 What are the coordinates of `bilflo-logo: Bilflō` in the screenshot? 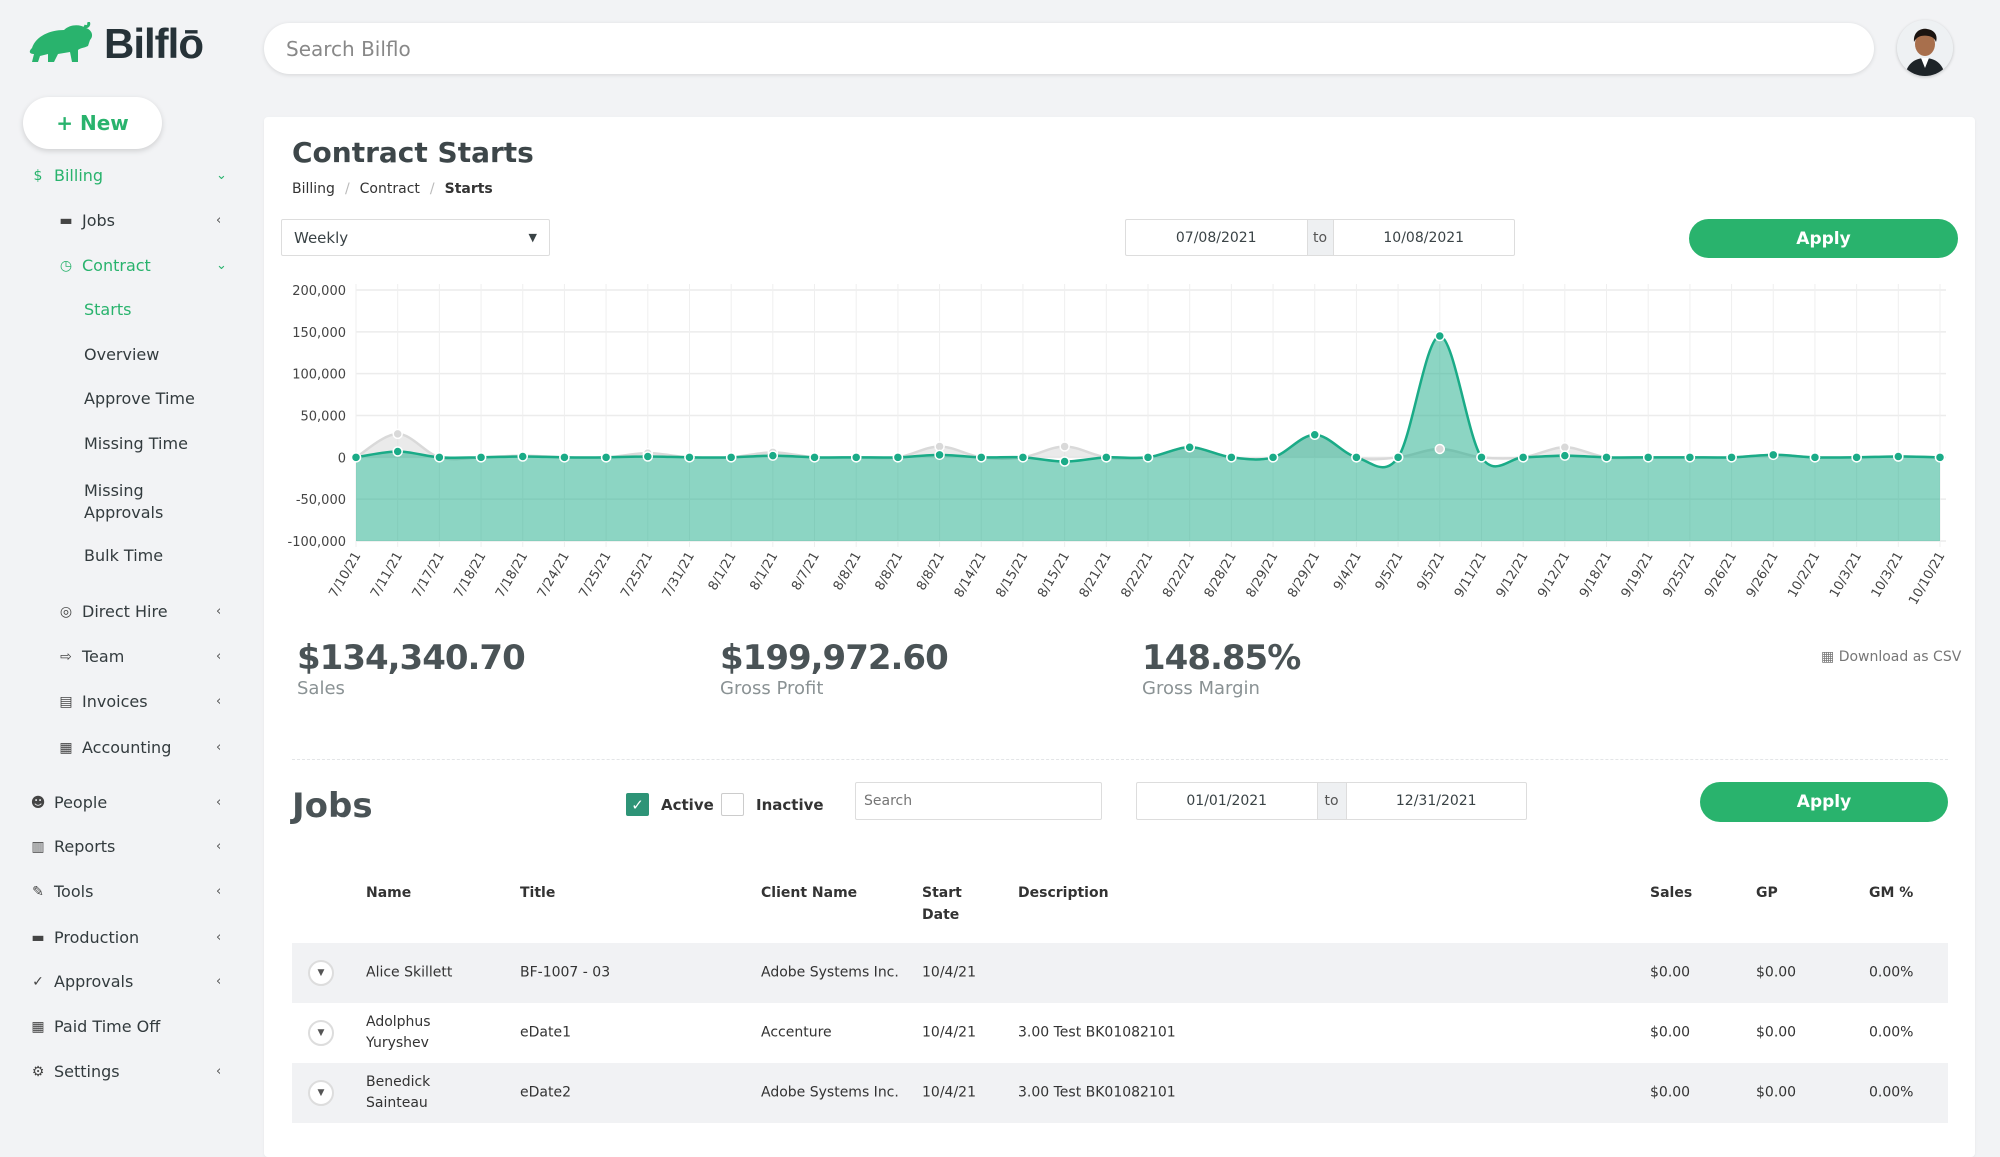 It's located at (128, 44).